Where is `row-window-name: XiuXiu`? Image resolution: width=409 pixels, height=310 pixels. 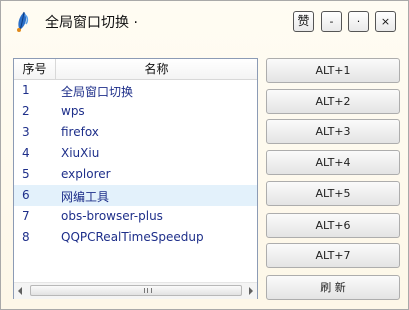 row-window-name: XiuXiu is located at coordinates (80, 153).